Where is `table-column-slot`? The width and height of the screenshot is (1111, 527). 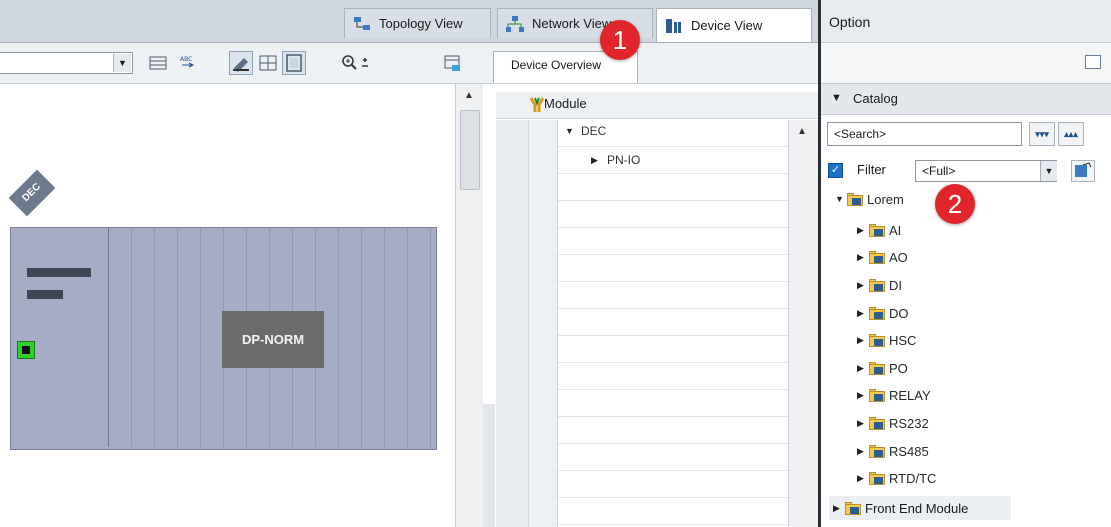
table-column-slot is located at coordinates (512, 323).